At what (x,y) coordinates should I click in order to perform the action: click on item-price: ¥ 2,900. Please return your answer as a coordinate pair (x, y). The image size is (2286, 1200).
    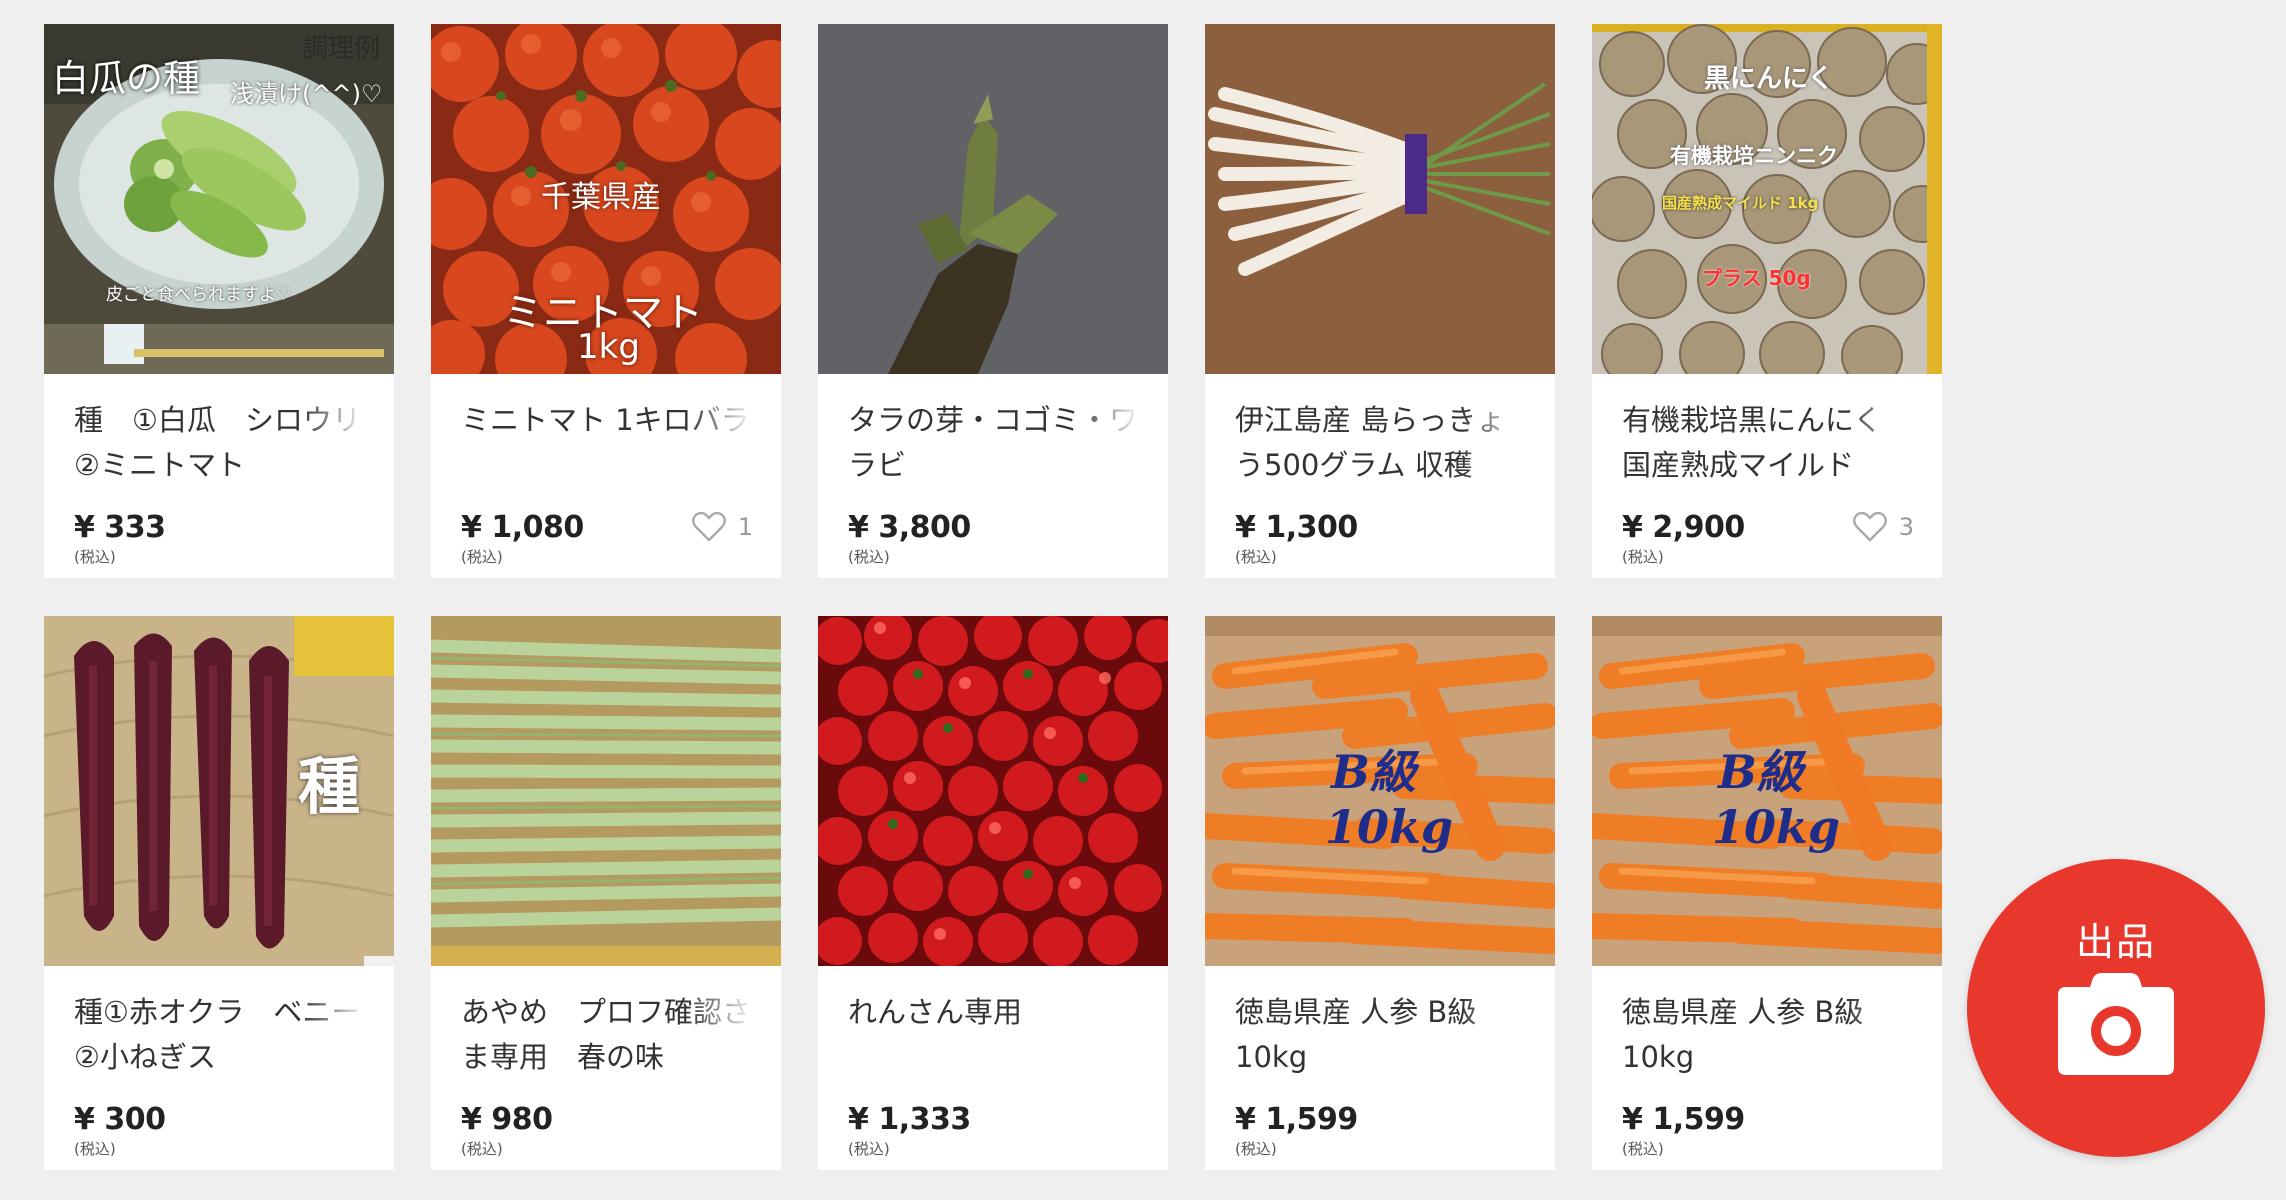
    Looking at the image, I should click on (1683, 527).